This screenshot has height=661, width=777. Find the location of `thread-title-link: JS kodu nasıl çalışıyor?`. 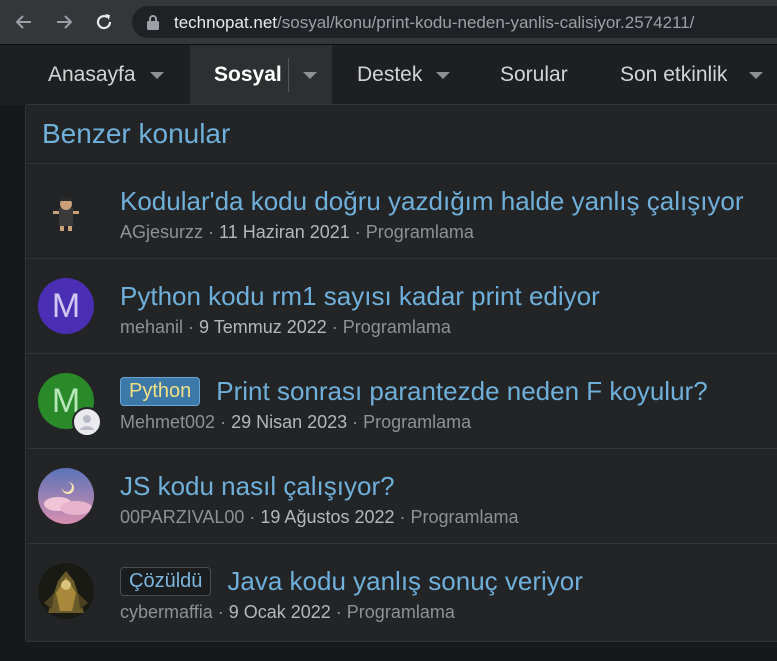

thread-title-link: JS kodu nasıl çalışıyor? is located at coordinates (257, 486).